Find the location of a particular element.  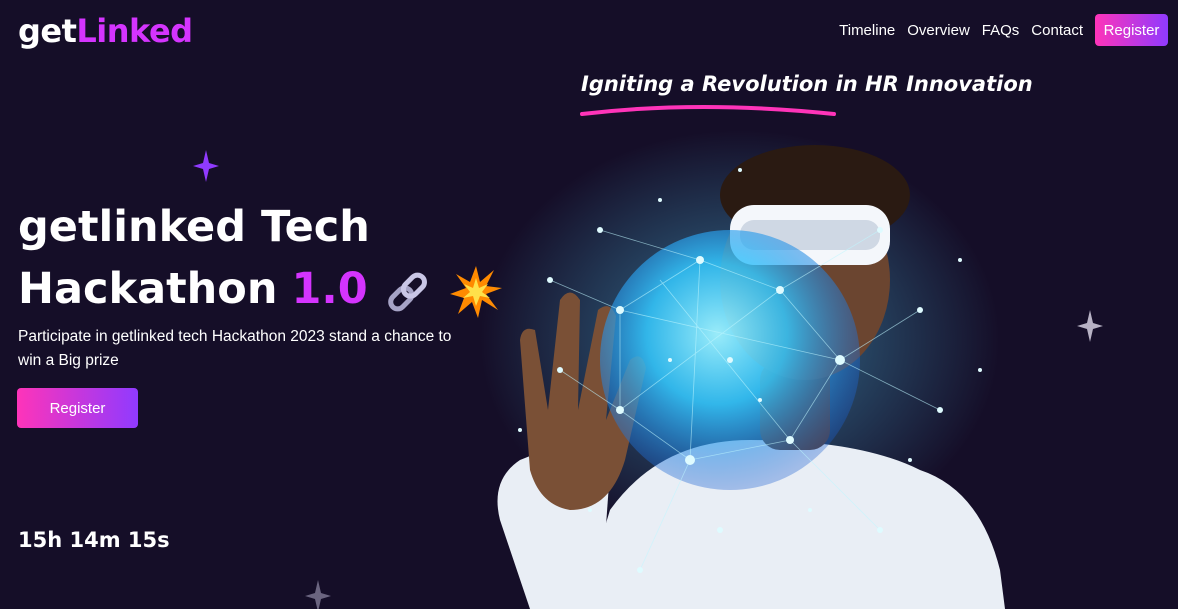

nav-link-faqs: FAQs is located at coordinates (1001, 30).